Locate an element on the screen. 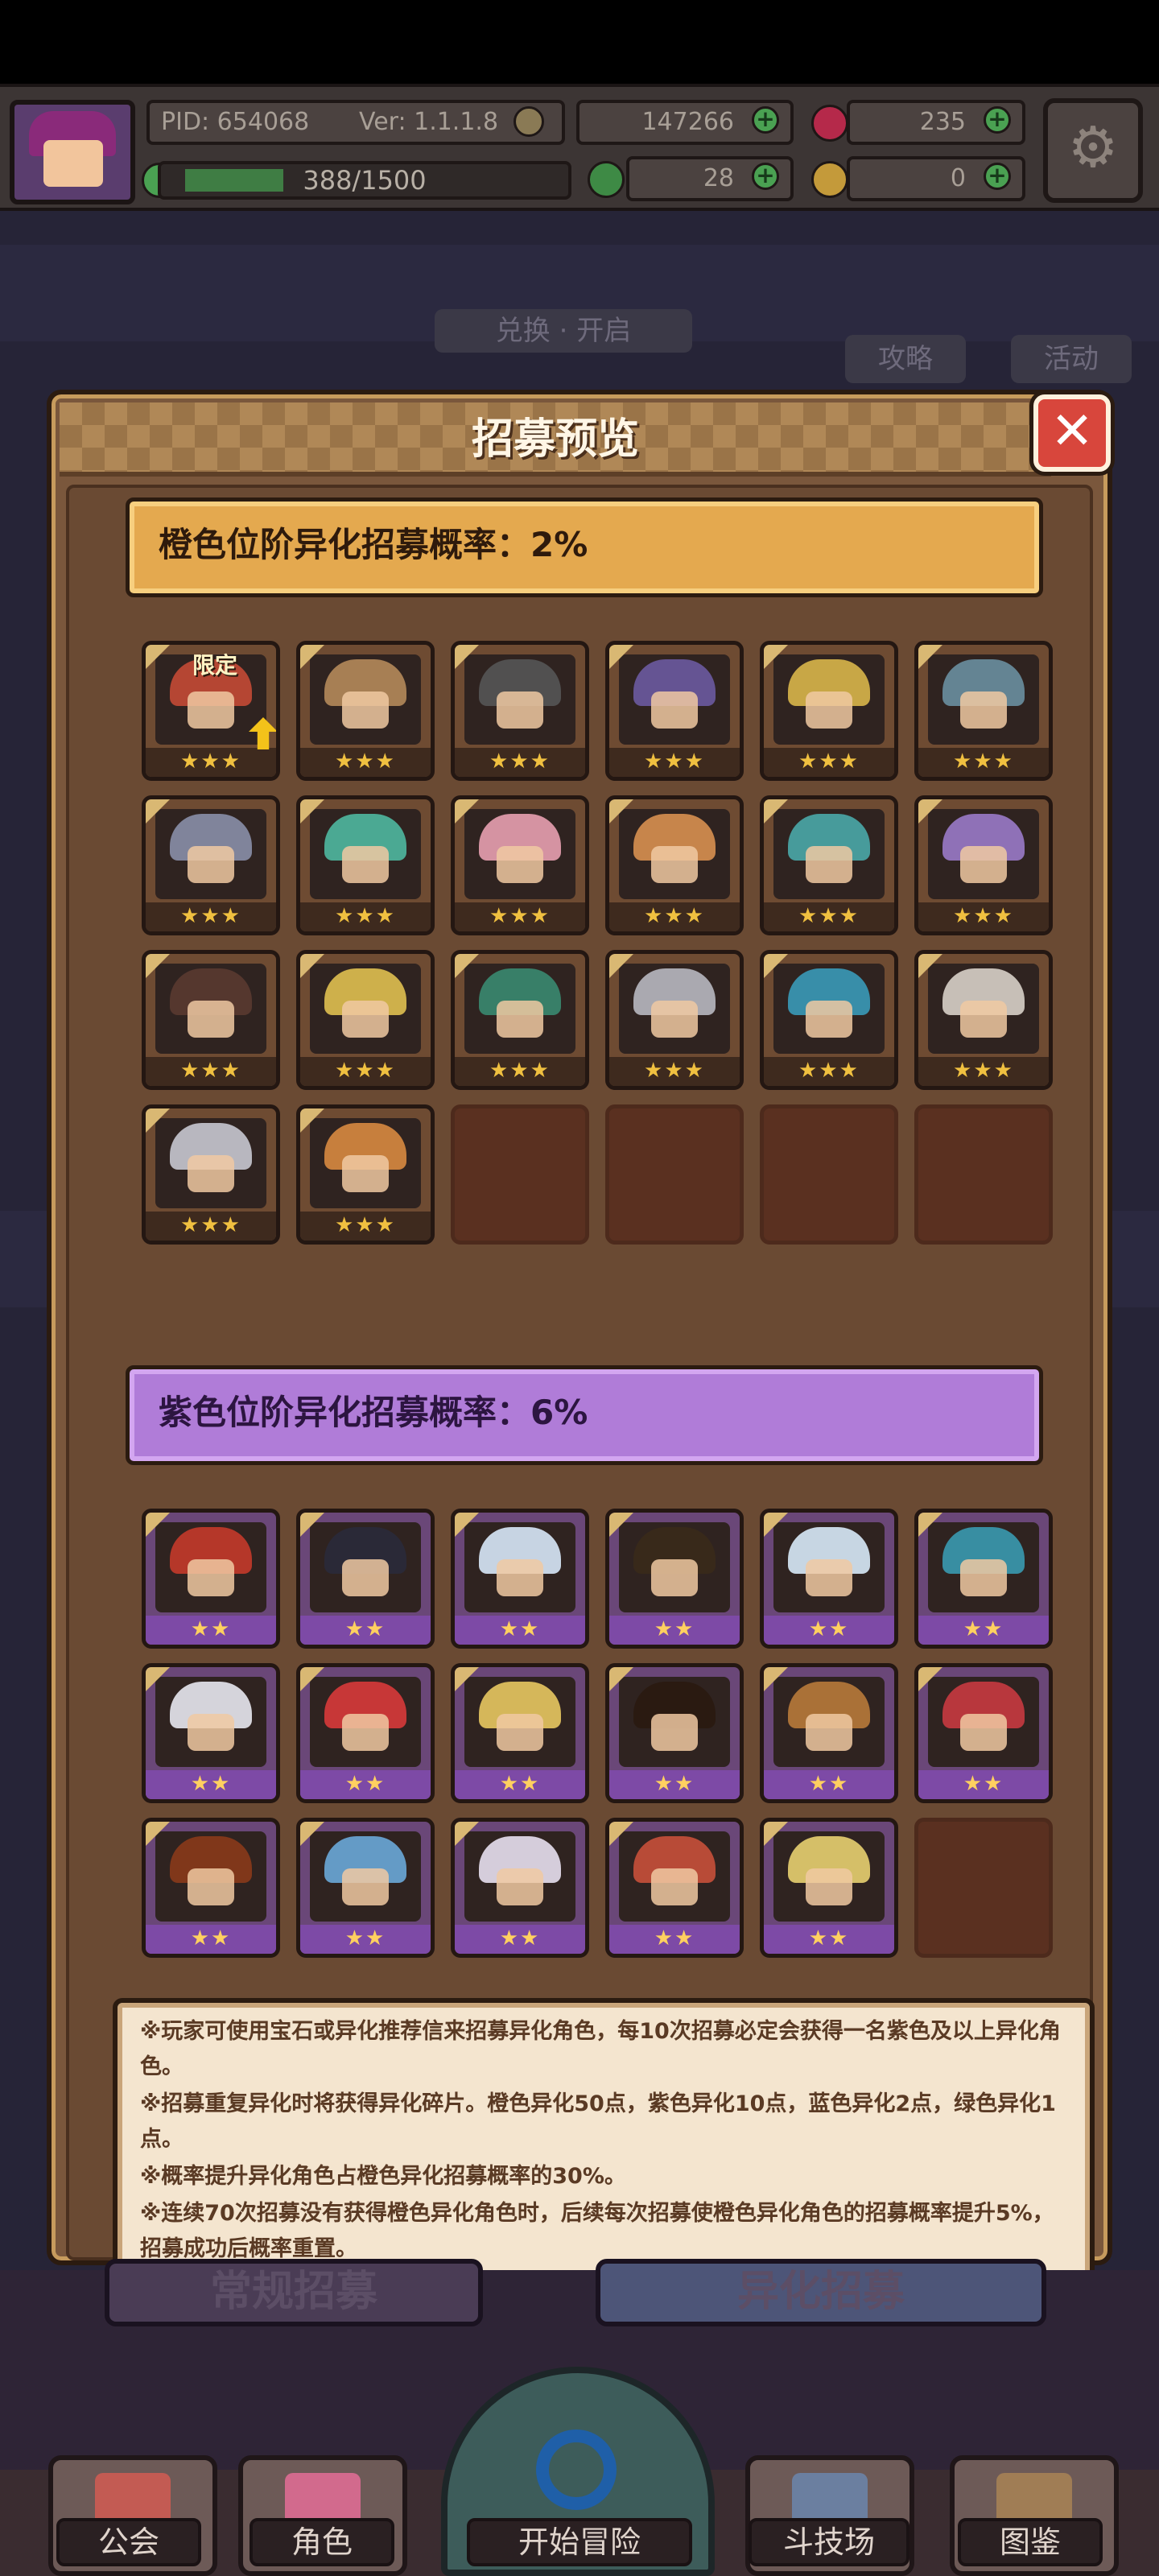 This screenshot has width=1159, height=2576. gold-amount: 147266 is located at coordinates (687, 122).